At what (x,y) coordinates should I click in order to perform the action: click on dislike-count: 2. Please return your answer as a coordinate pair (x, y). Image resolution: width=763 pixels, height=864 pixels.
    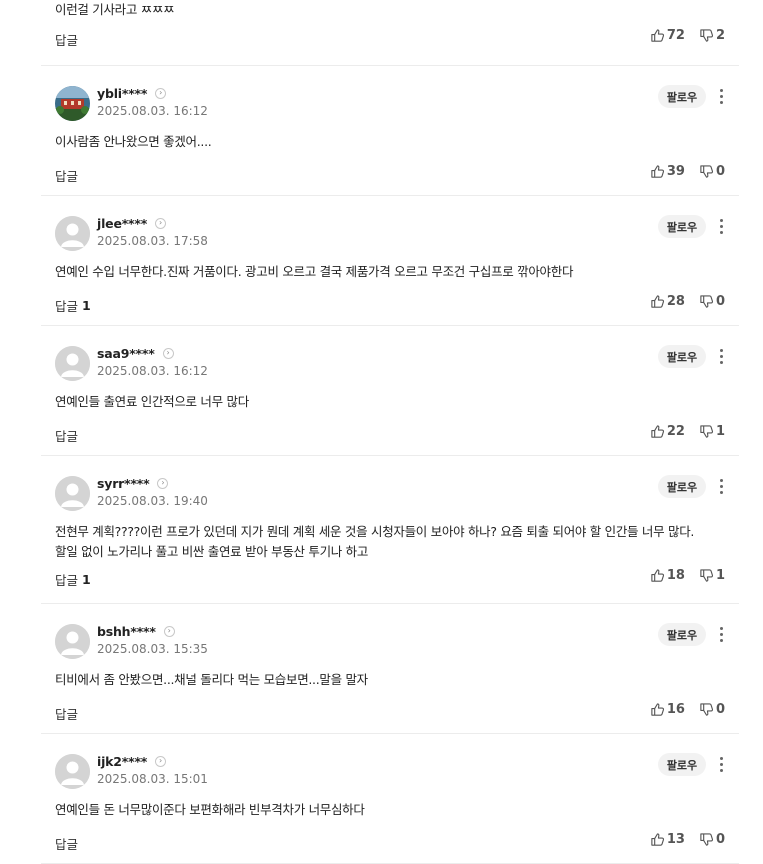
    Looking at the image, I should click on (720, 35).